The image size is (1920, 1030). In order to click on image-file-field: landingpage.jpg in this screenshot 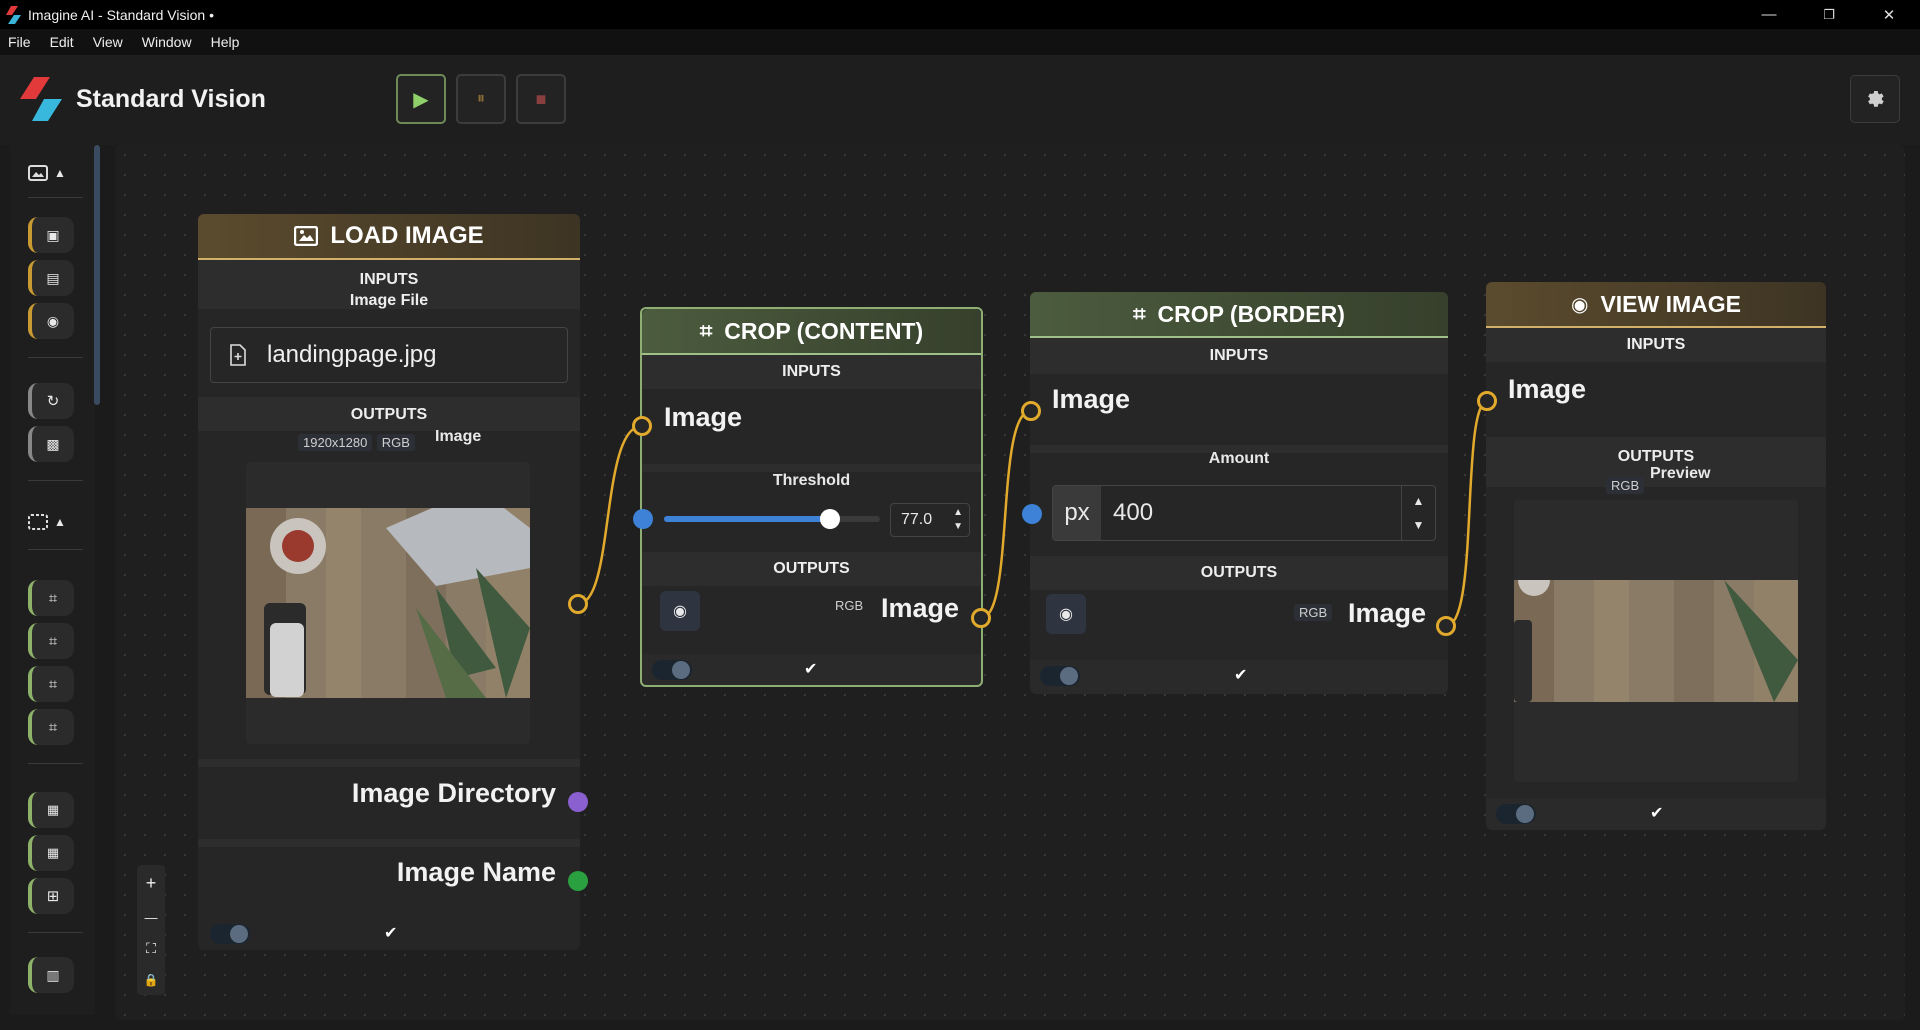, I will do `click(389, 355)`.